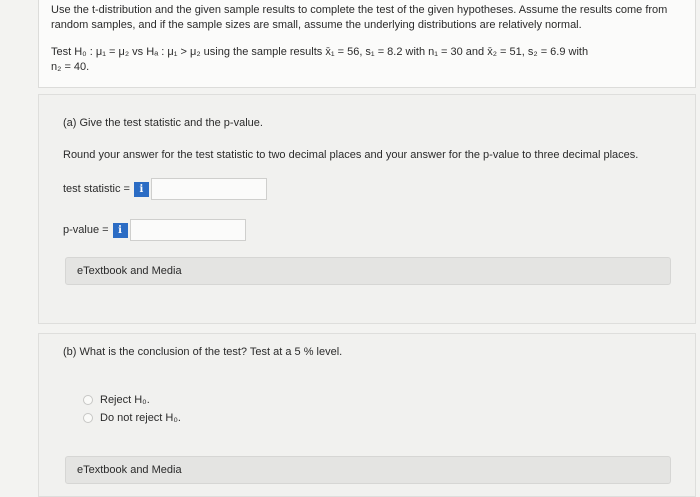  I want to click on p-value-input, so click(187, 230).